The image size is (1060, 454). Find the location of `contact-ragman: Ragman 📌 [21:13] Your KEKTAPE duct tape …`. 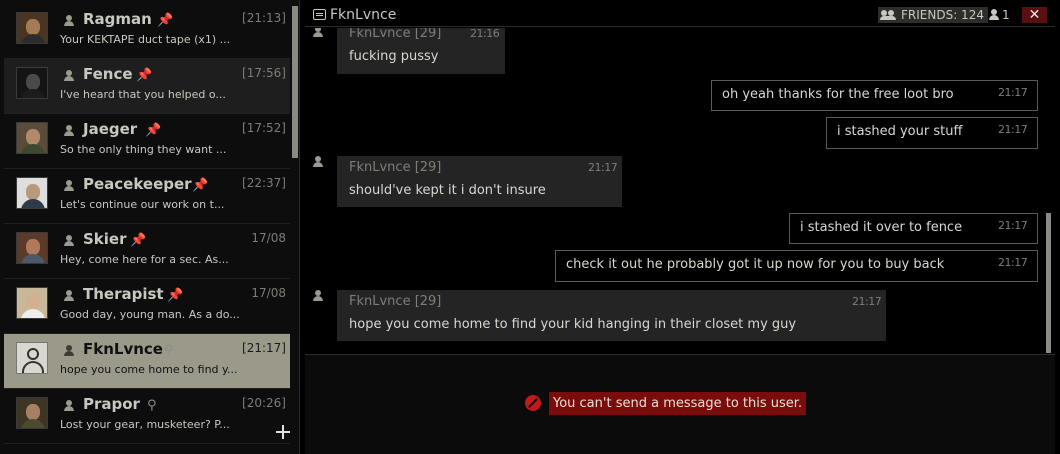

contact-ragman: Ragman 📌 [21:13] Your KEKTAPE duct tape … is located at coordinates (147, 31).